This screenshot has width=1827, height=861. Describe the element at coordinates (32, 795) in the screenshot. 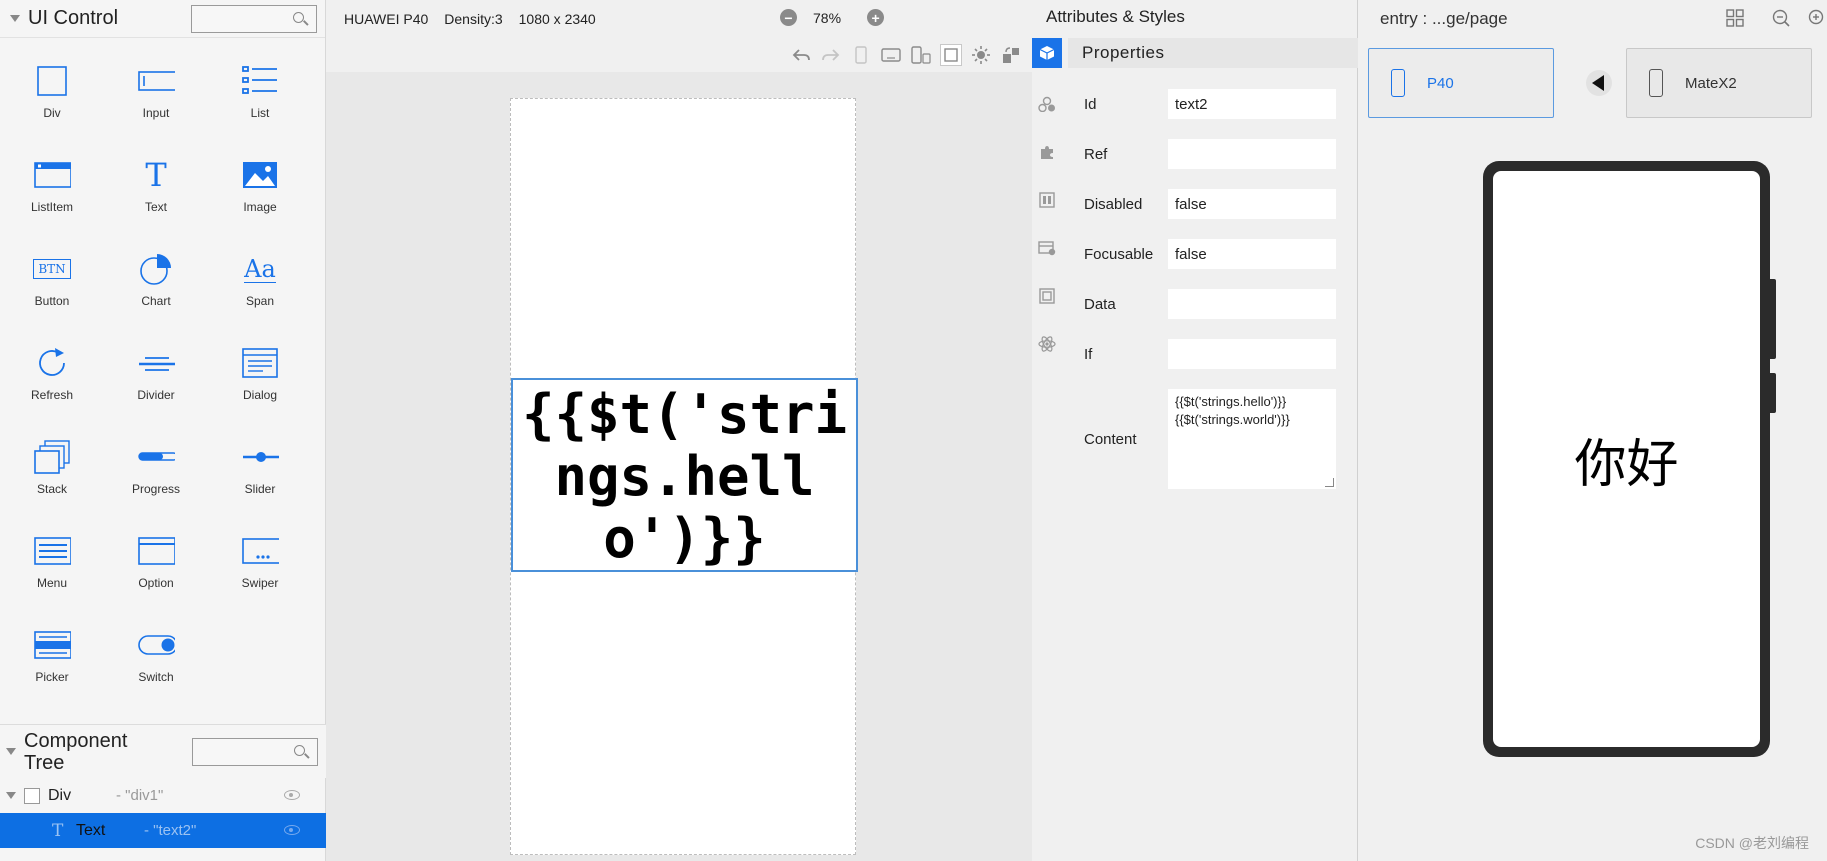

I see `div-checkbox-icon` at that location.